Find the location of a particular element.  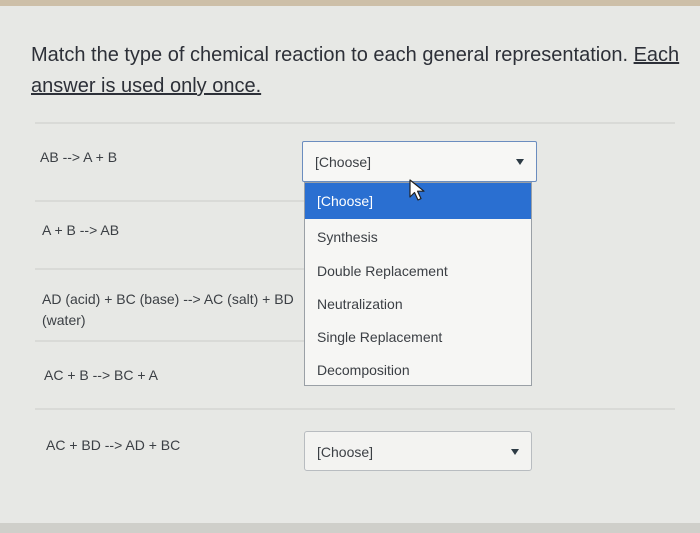

equation-3-line-2: (water) is located at coordinates (64, 320).